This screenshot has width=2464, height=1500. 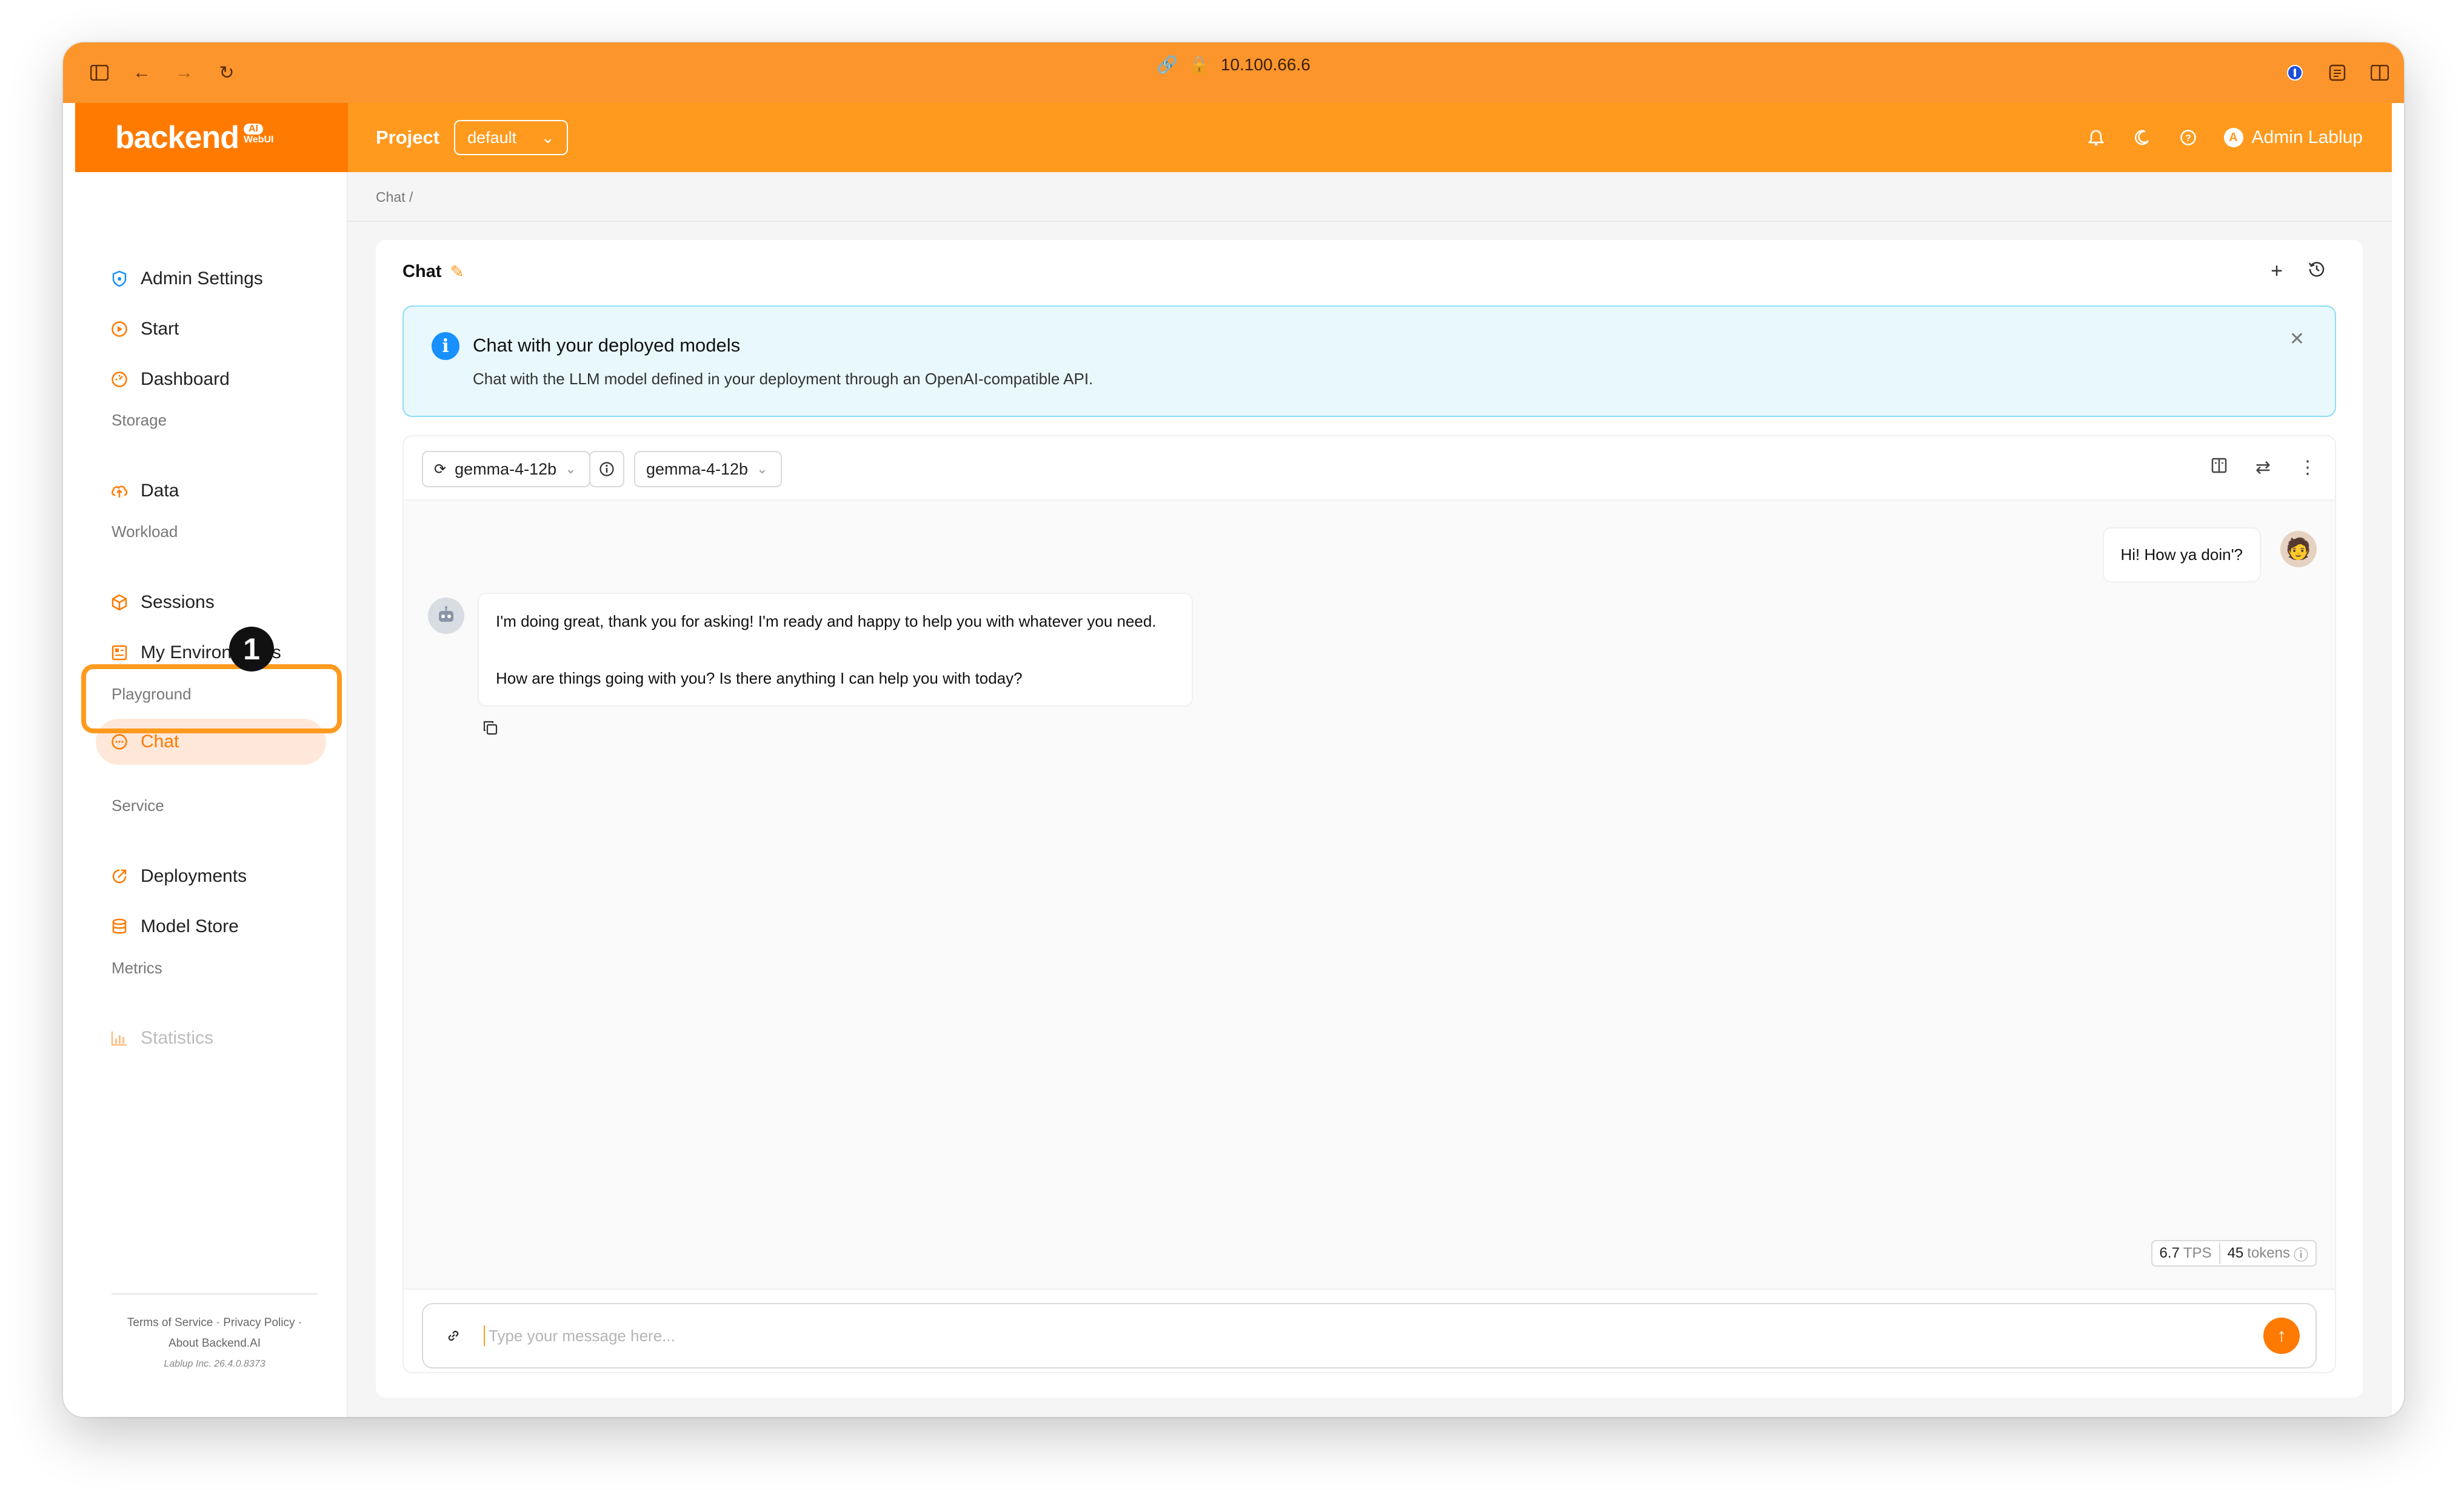 I want to click on edit-icon: ✎, so click(x=457, y=272).